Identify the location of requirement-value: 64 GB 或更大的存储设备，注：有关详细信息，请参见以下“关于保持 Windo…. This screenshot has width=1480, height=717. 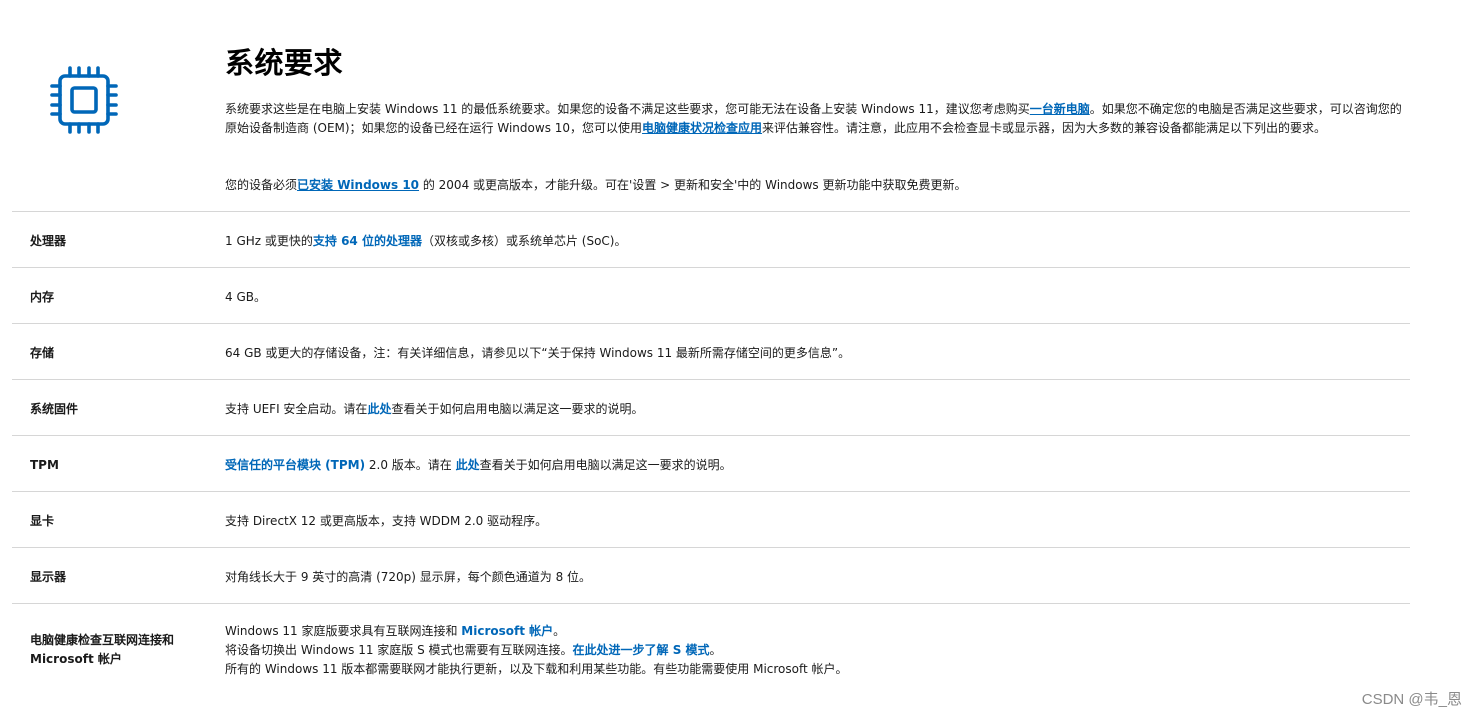
(538, 353).